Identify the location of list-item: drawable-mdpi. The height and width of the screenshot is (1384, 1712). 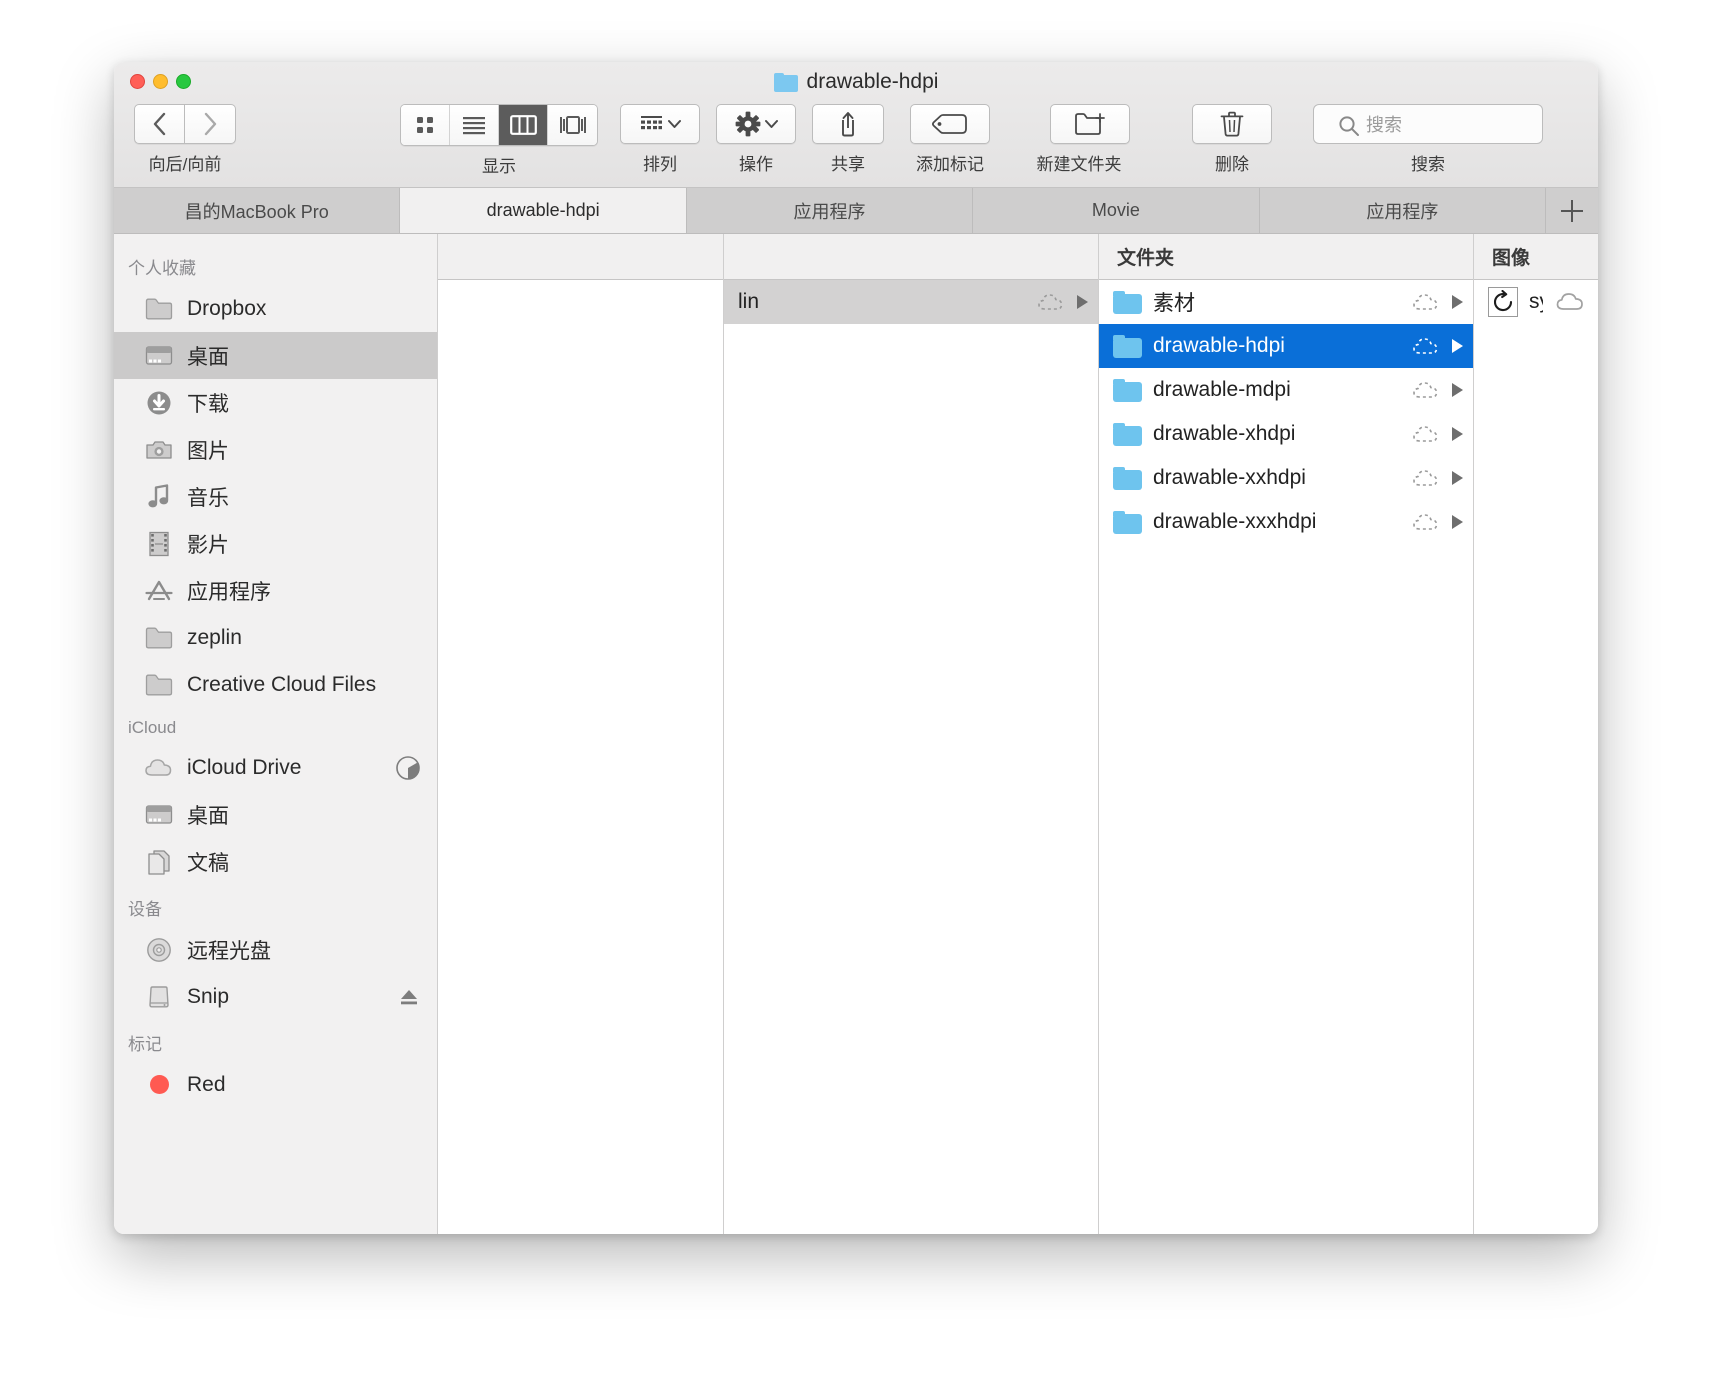
(1286, 390).